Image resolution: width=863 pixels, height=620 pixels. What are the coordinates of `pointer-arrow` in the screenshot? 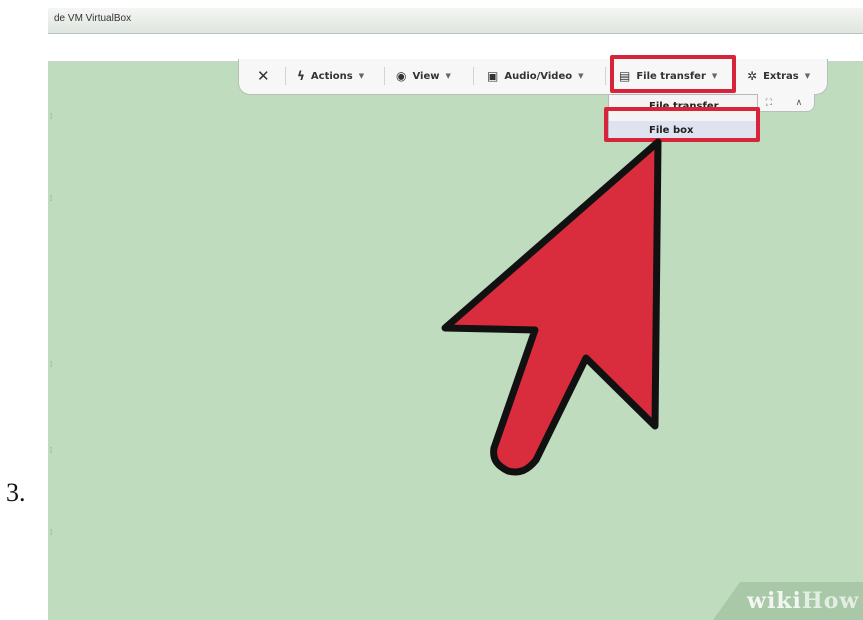 It's located at (551, 307).